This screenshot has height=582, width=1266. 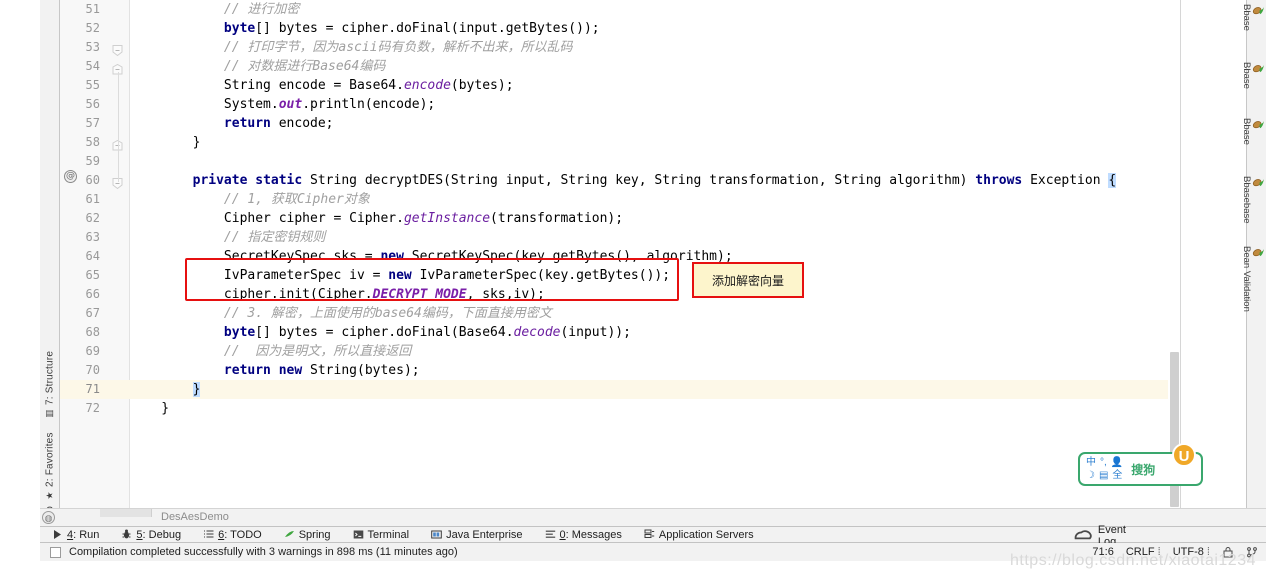 What do you see at coordinates (655, 123) in the screenshot?
I see `code-line: return encode;` at bounding box center [655, 123].